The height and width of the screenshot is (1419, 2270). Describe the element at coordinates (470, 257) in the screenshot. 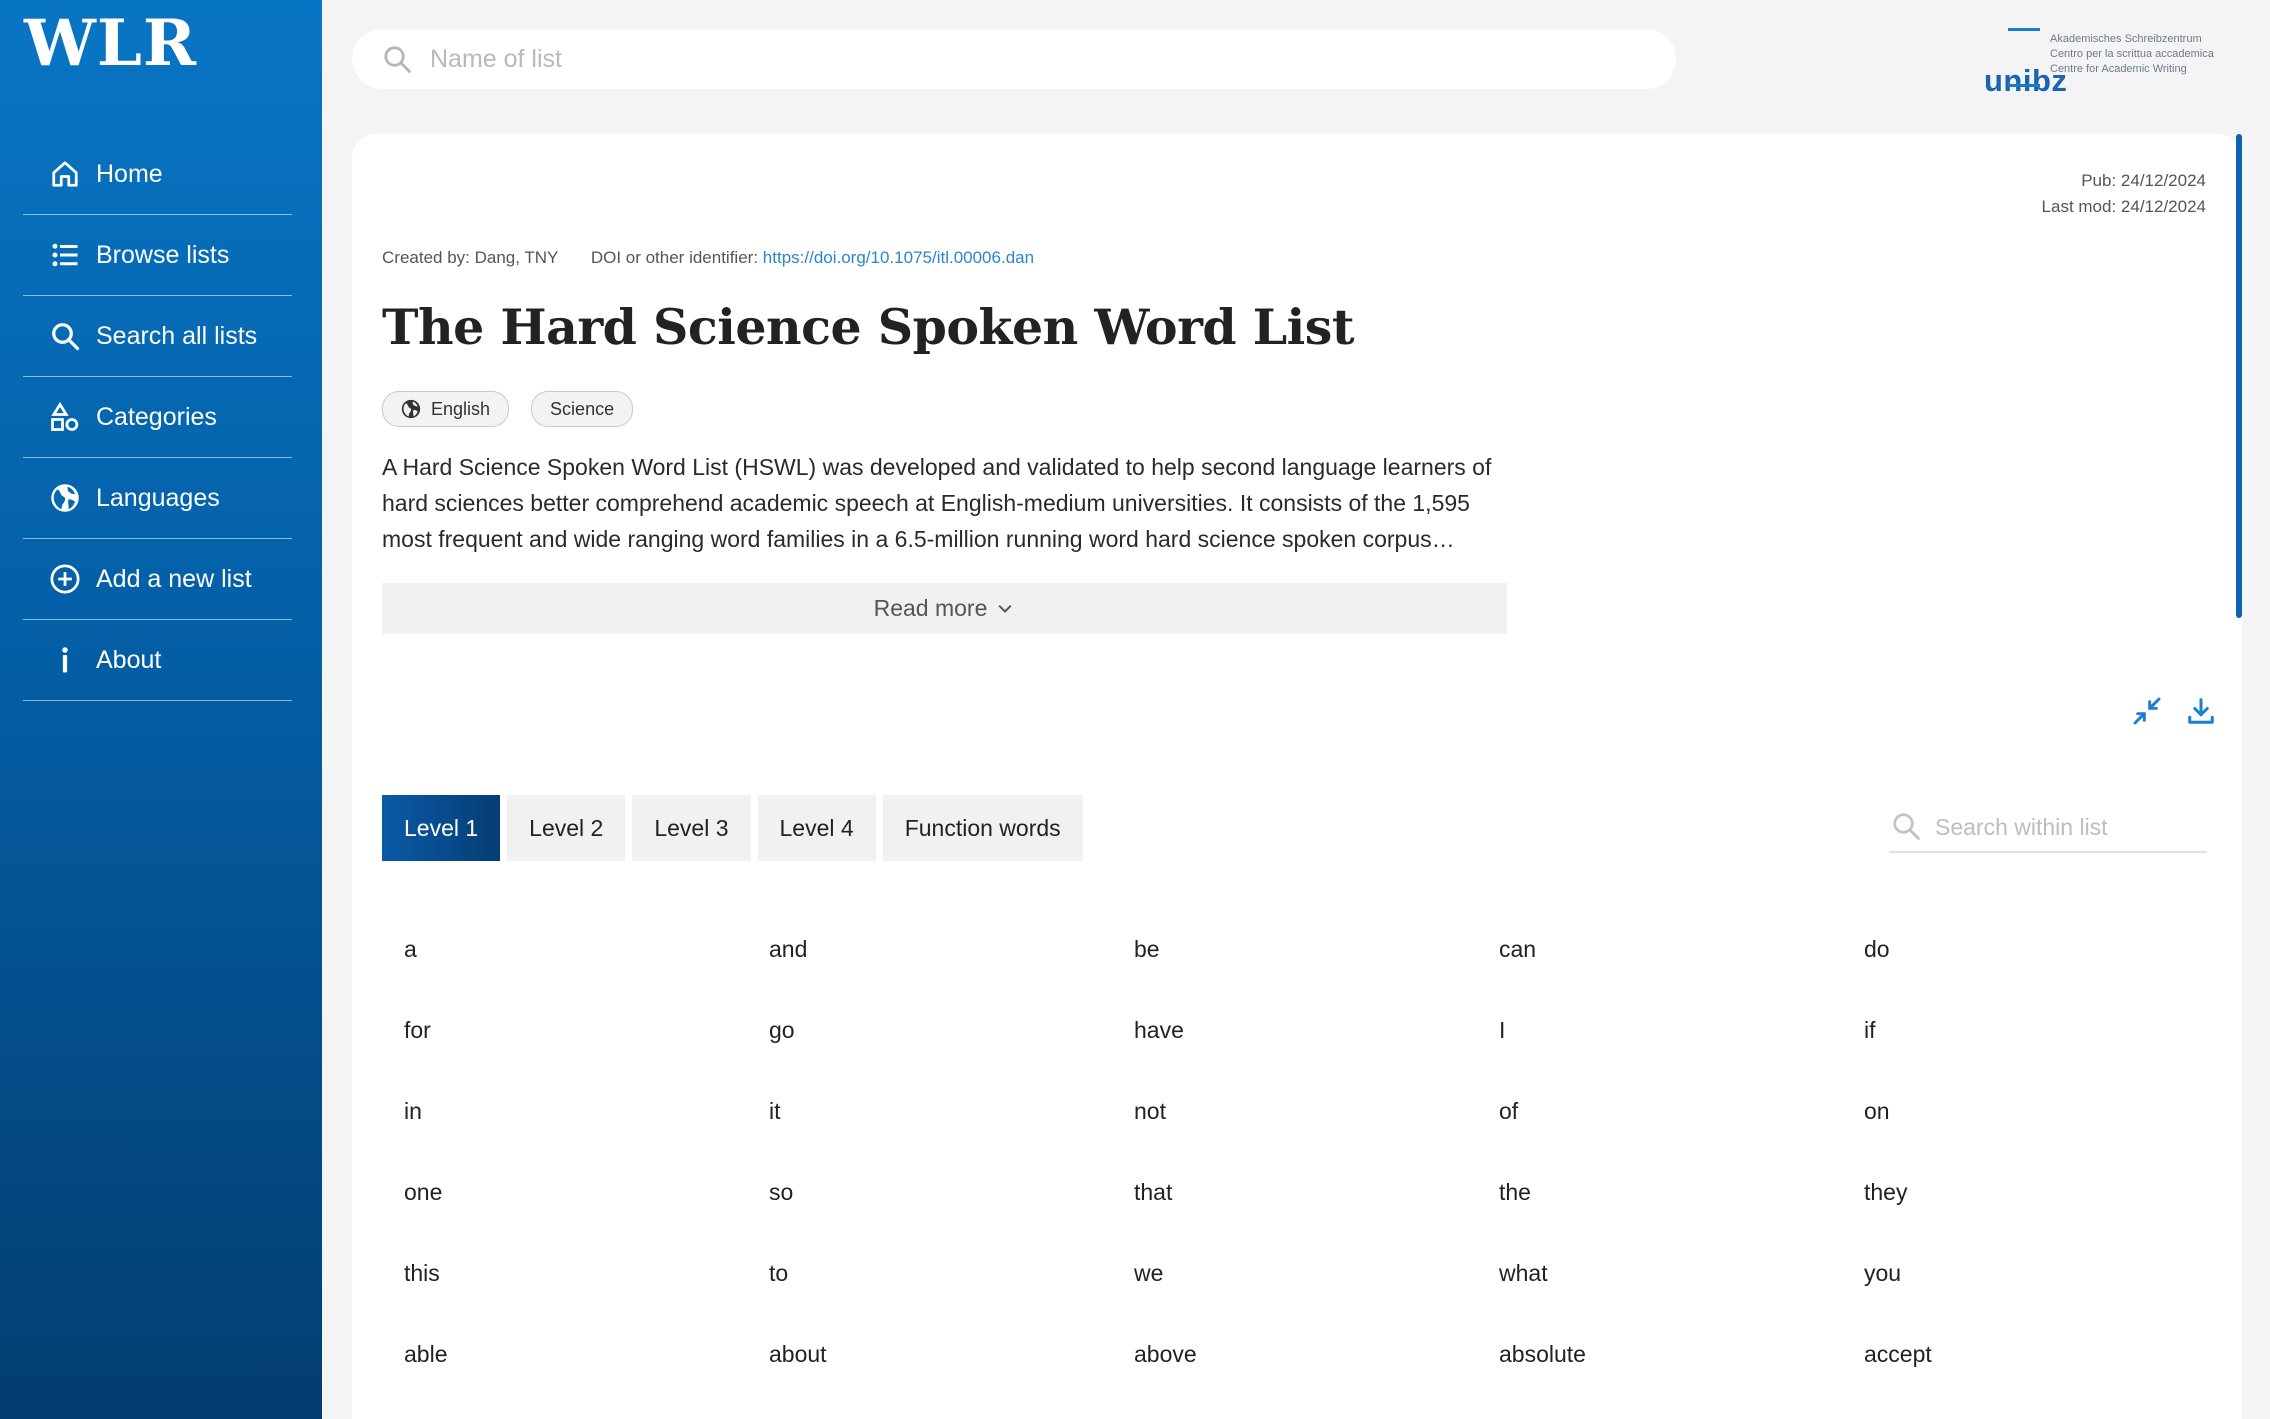

I see `created-by: Created by: Dang, TNY` at that location.